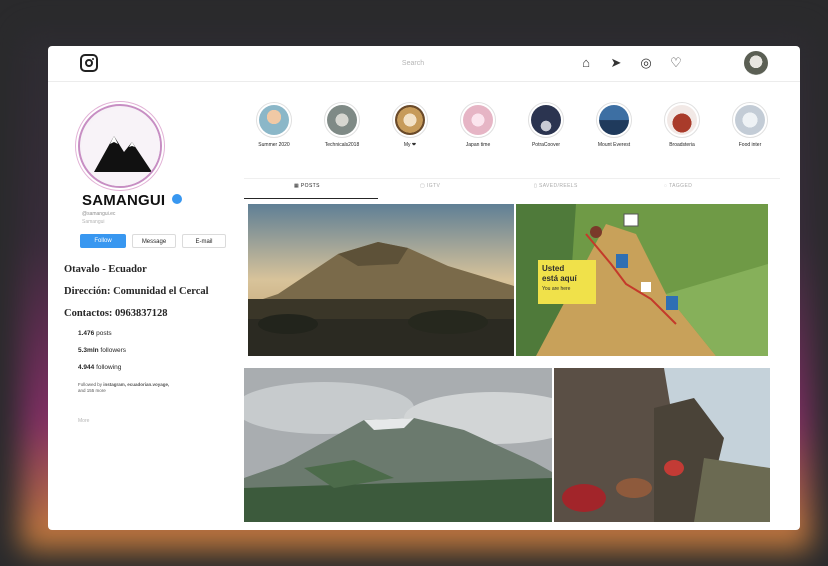 The height and width of the screenshot is (566, 828). What do you see at coordinates (342, 145) in the screenshot?
I see `story-label: Technicals2018` at bounding box center [342, 145].